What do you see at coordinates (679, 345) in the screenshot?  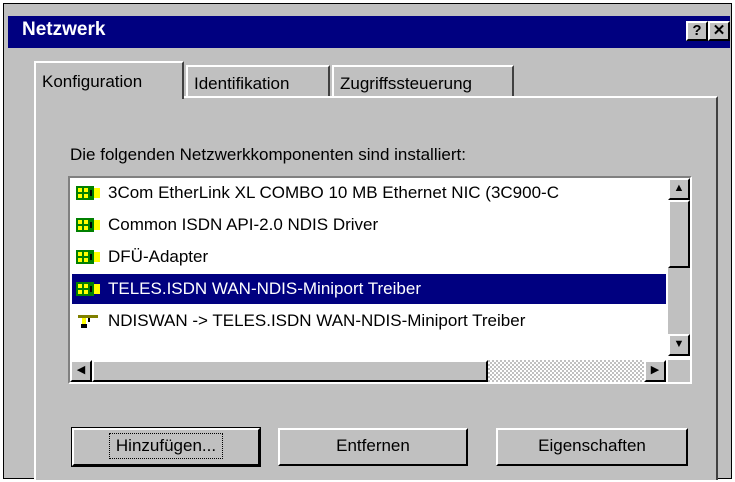 I see `scroll-down-icon: ▼` at bounding box center [679, 345].